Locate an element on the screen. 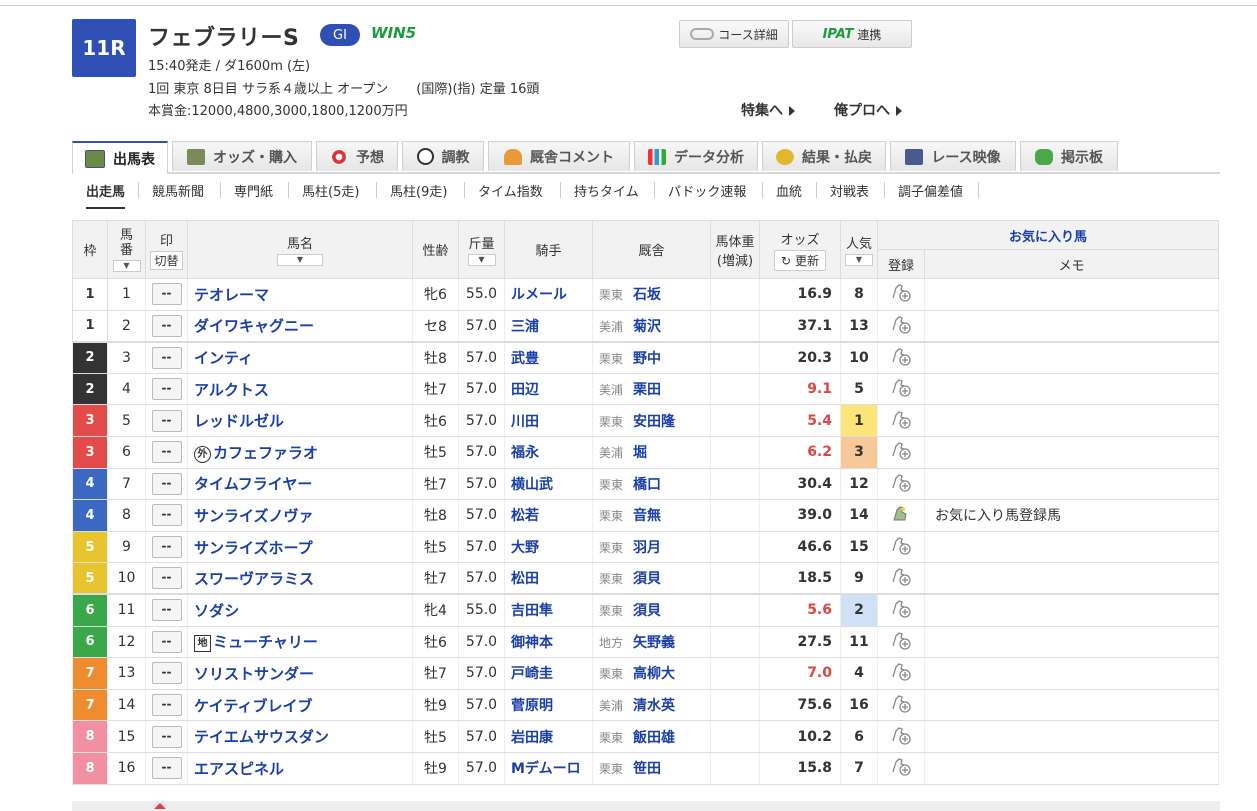 The height and width of the screenshot is (811, 1257). feature-link: 特集へ is located at coordinates (768, 110).